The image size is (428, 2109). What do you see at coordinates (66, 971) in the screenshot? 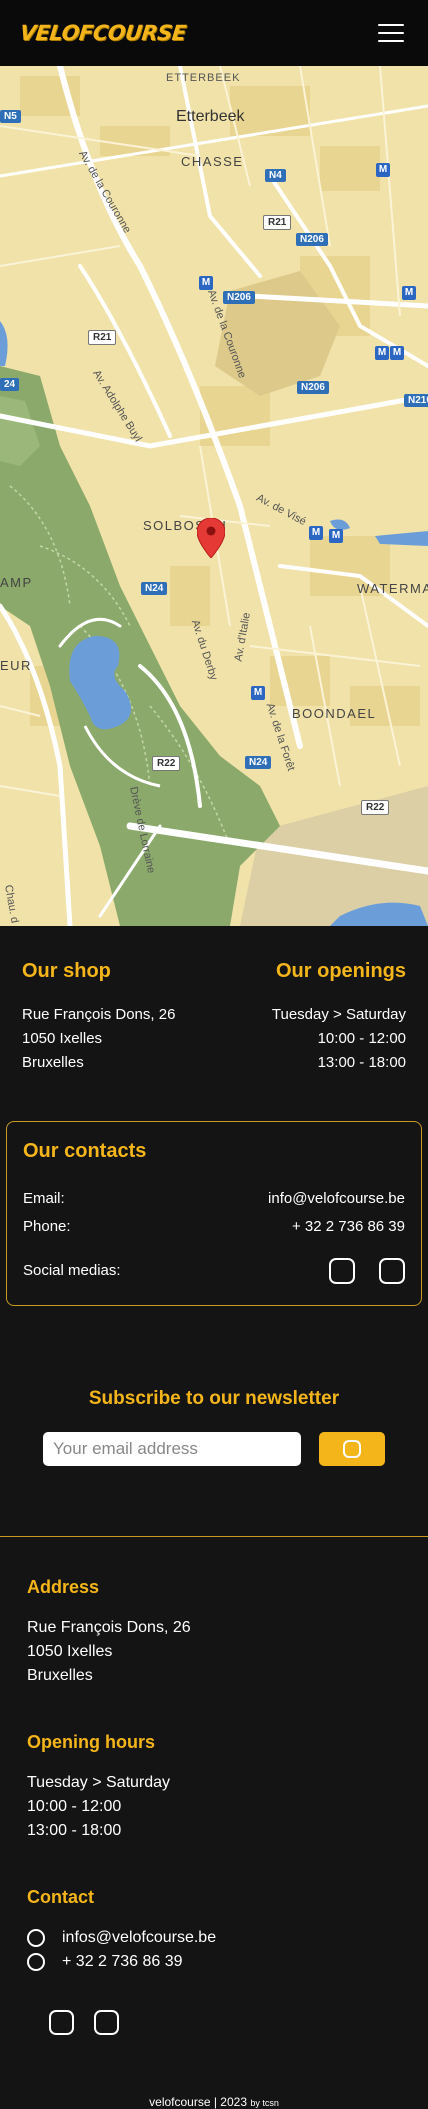
I see `shop-title: Our shop` at bounding box center [66, 971].